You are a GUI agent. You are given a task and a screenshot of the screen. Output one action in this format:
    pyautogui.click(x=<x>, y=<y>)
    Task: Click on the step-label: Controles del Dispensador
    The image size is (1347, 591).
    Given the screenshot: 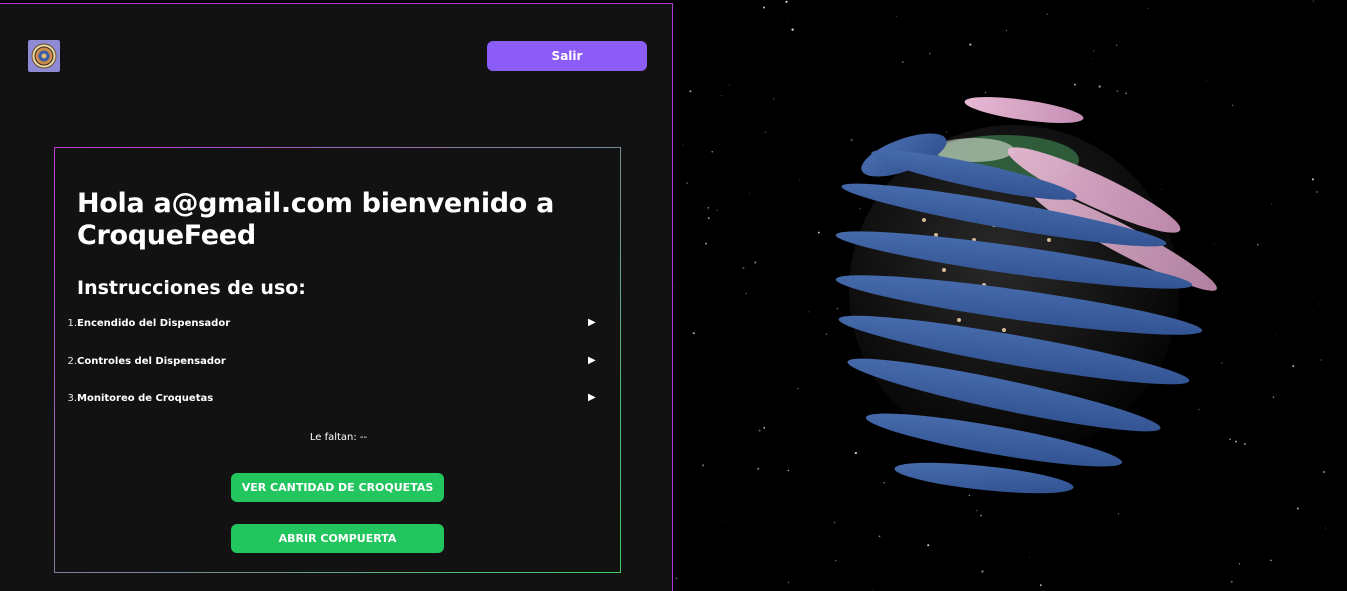 What is the action you would take?
    pyautogui.click(x=151, y=361)
    